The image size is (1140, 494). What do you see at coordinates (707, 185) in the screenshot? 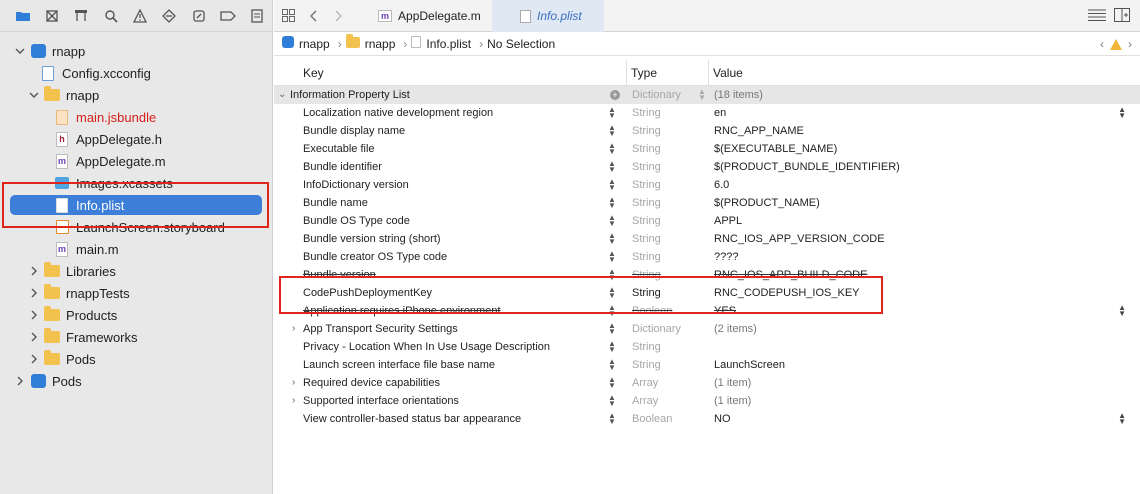
I see `plist-row: InfoDictionary version ▲ ▼ String 6.0` at bounding box center [707, 185].